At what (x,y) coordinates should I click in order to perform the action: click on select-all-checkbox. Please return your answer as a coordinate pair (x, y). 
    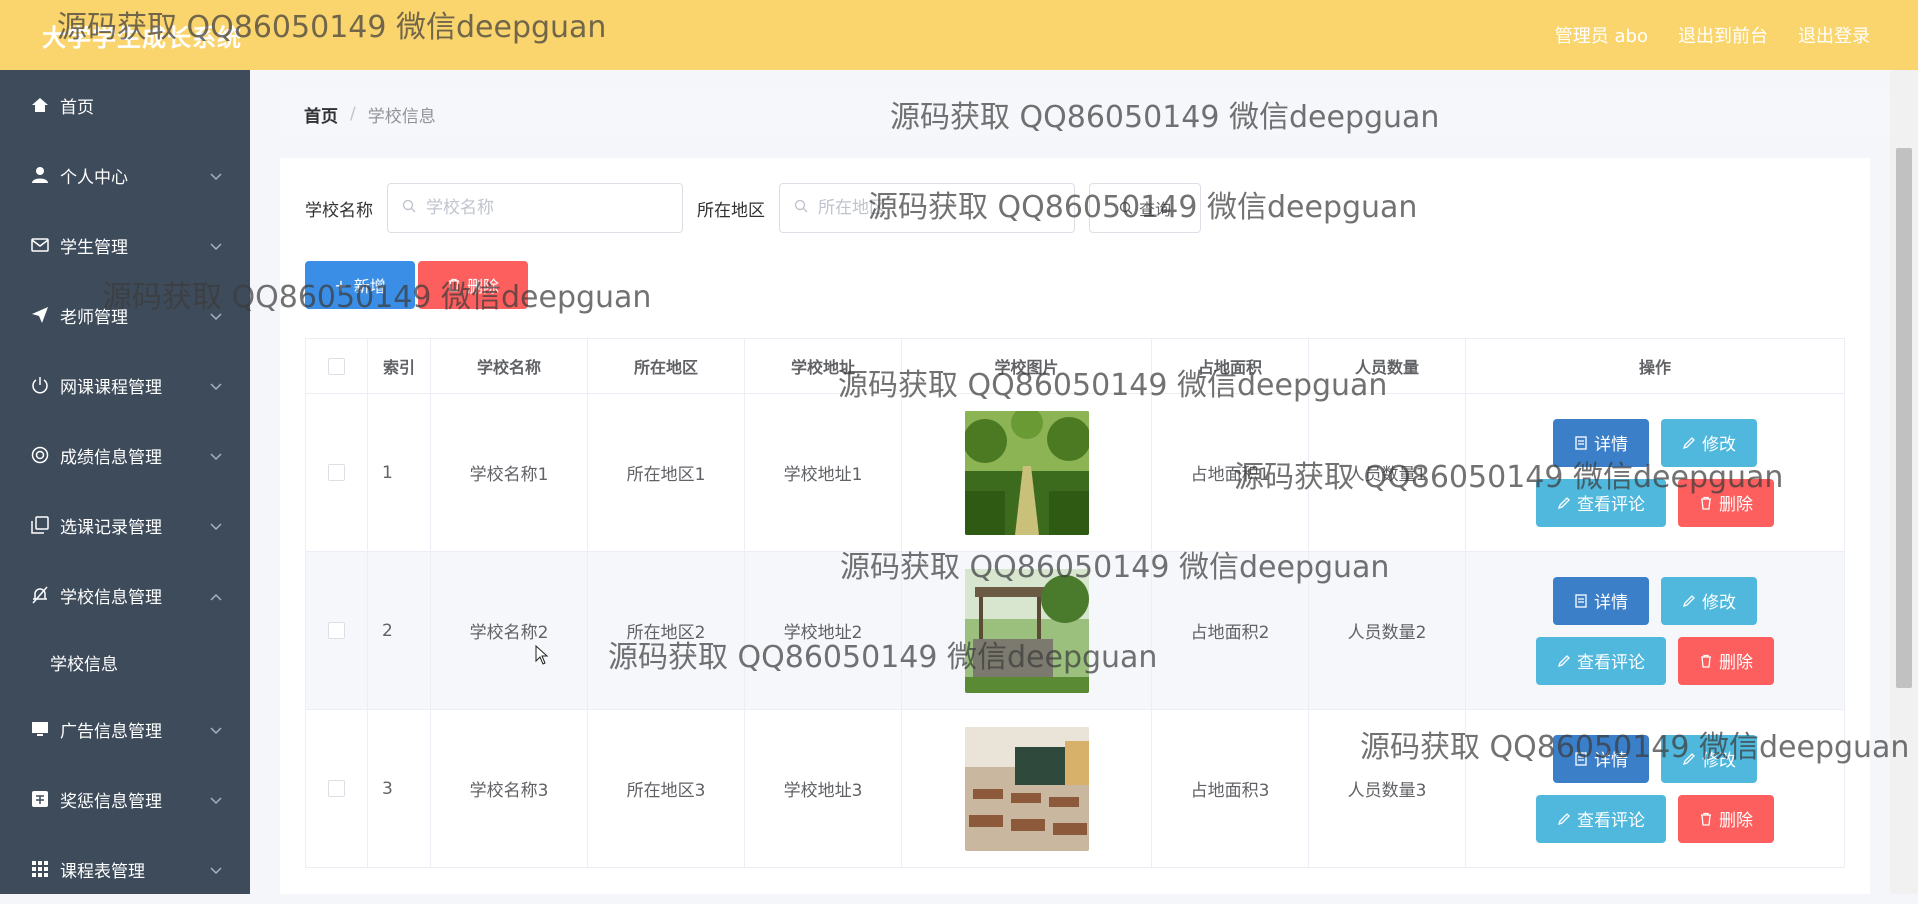
    Looking at the image, I should click on (336, 366).